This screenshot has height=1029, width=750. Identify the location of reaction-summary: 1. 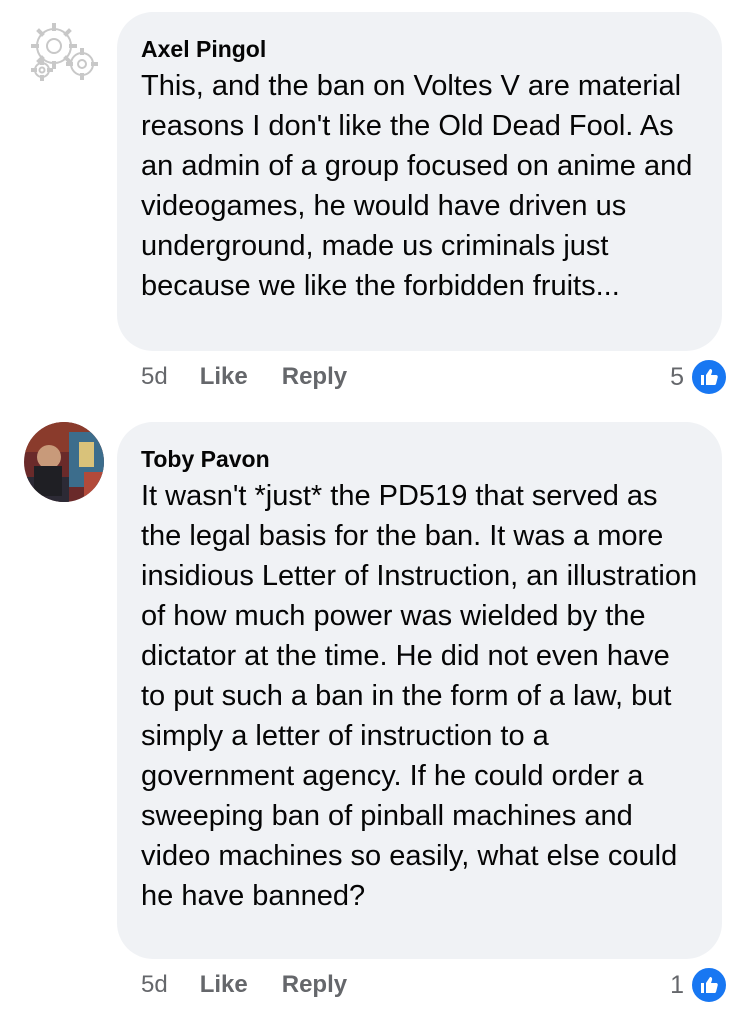
(699, 985).